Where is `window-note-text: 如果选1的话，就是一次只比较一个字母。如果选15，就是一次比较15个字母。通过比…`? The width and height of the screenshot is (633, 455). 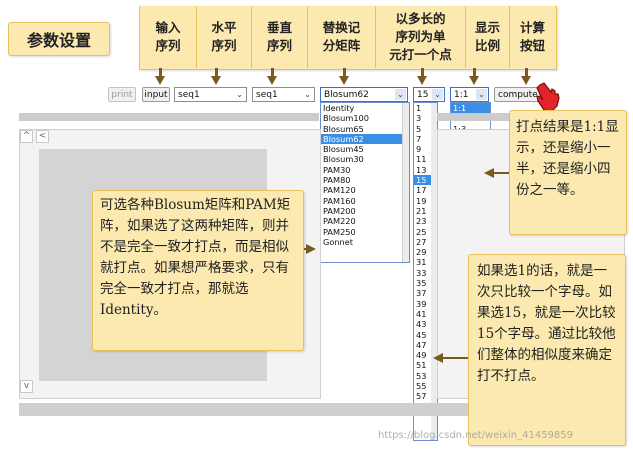 window-note-text: 如果选1的话，就是一次只比较一个字母。如果选15，就是一次比较15个字母。通过比… is located at coordinates (546, 323).